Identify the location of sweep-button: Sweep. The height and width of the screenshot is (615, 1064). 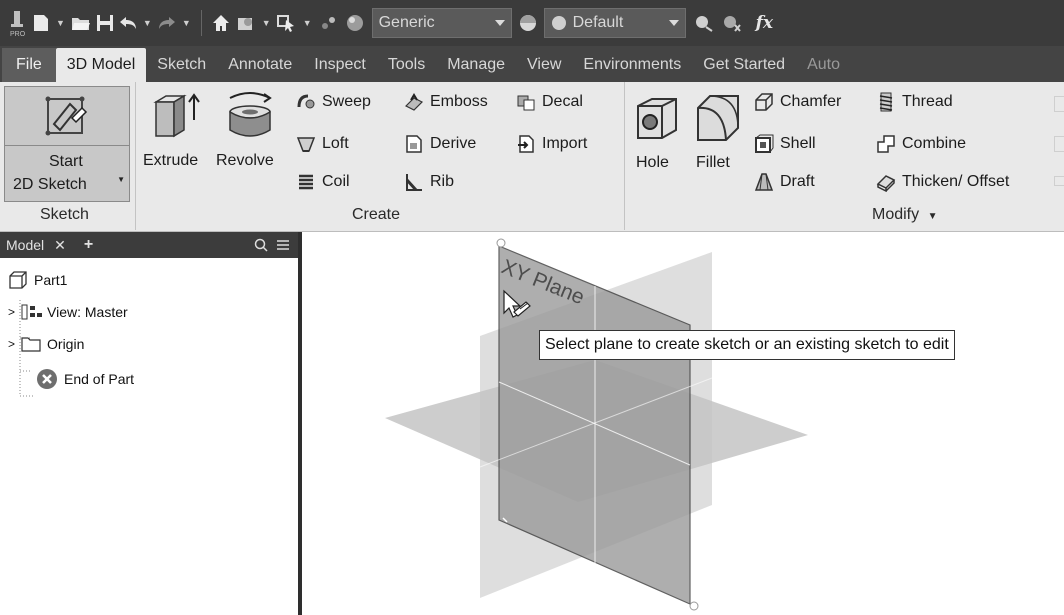
(333, 102).